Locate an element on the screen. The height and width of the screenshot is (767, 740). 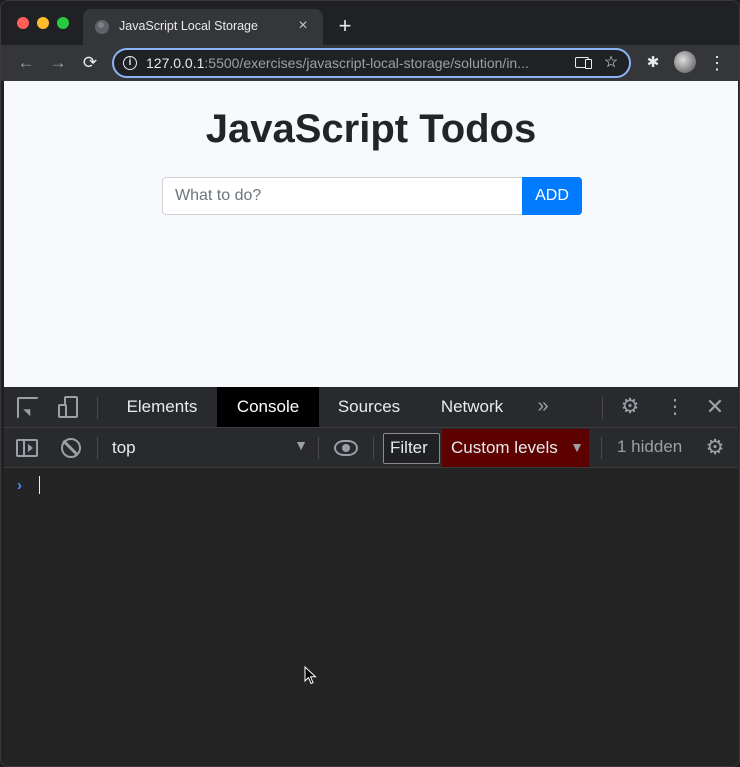
mouse-pointer-icon is located at coordinates (310, 675).